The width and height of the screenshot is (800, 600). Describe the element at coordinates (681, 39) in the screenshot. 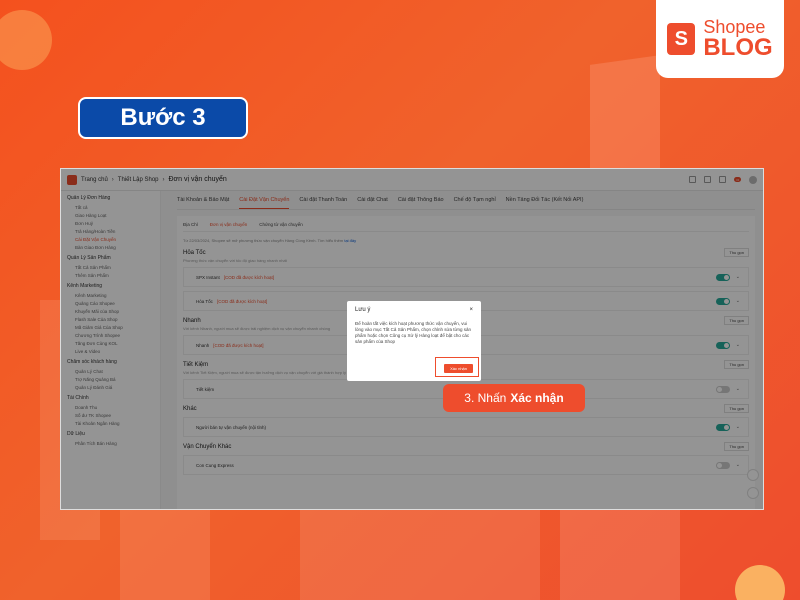

I see `shopee-bag-icon: S` at that location.